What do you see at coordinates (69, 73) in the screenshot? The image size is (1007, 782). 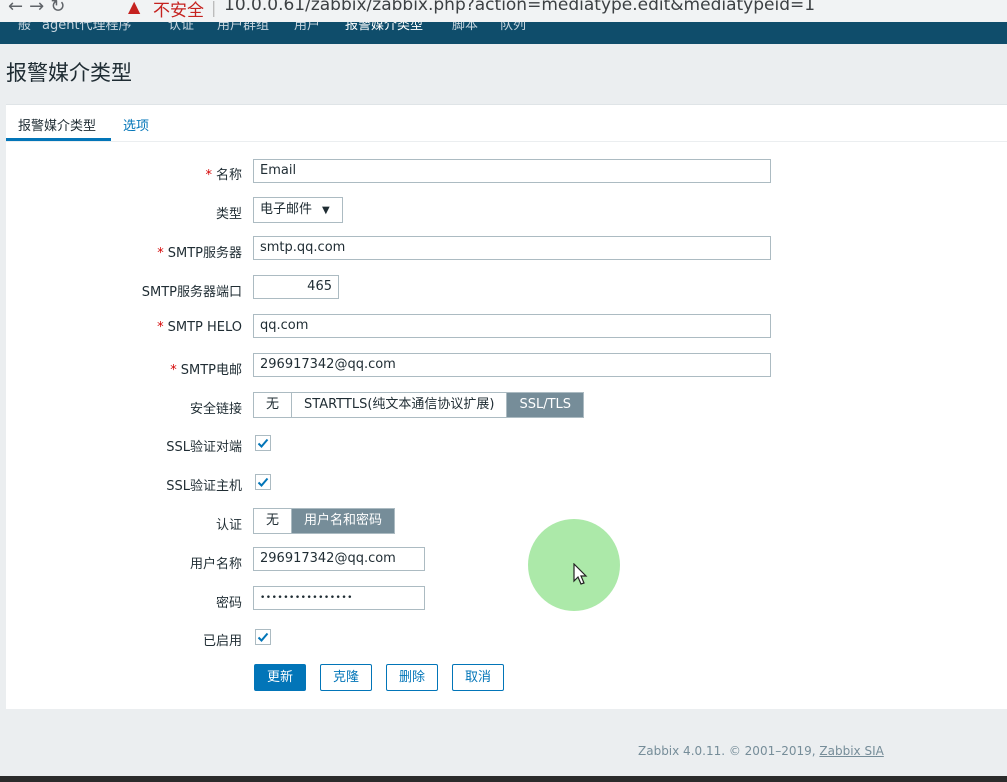 I see `page-title: 报警媒介类型` at bounding box center [69, 73].